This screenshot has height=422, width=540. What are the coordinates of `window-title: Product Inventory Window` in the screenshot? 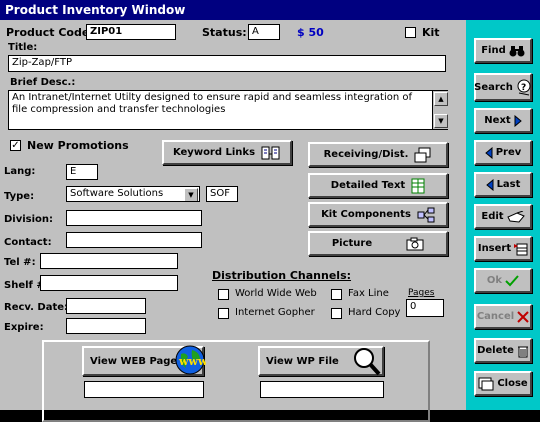 It's located at (270, 10).